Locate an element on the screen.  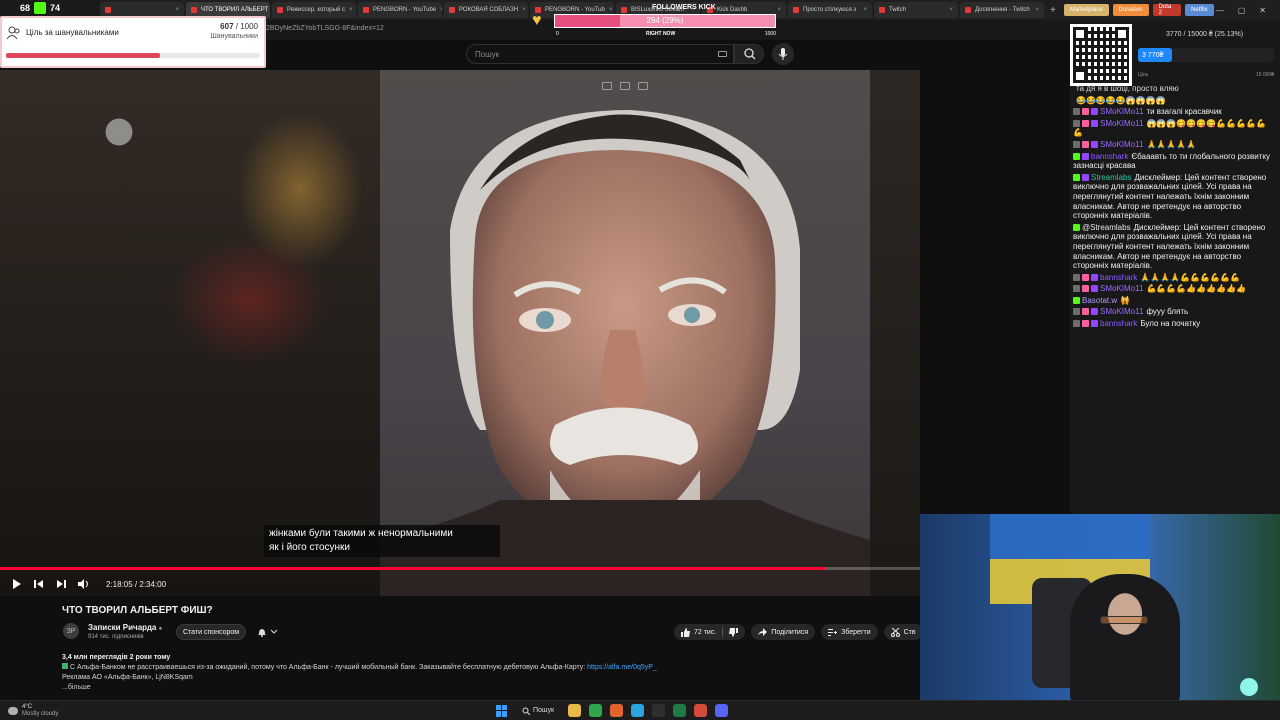
keyboard-icon is located at coordinates (722, 54).